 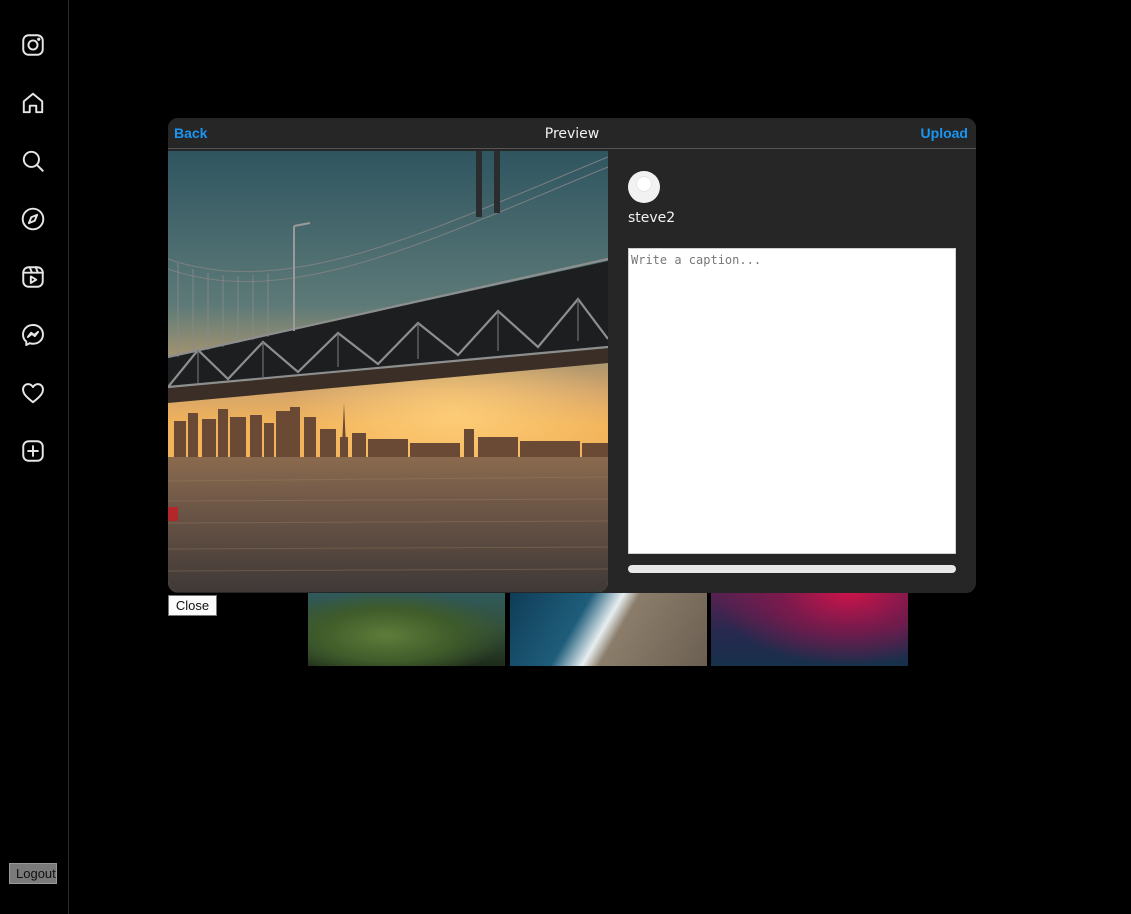 What do you see at coordinates (792, 569) in the screenshot?
I see `upload-progress-bar` at bounding box center [792, 569].